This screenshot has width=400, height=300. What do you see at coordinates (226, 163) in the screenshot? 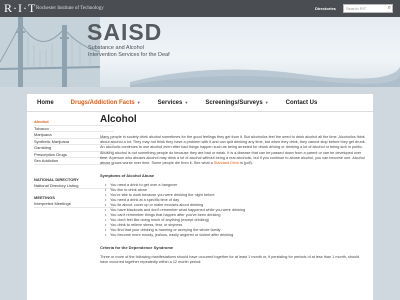
I see `standard-drink-link: Standard Drink` at bounding box center [226, 163].